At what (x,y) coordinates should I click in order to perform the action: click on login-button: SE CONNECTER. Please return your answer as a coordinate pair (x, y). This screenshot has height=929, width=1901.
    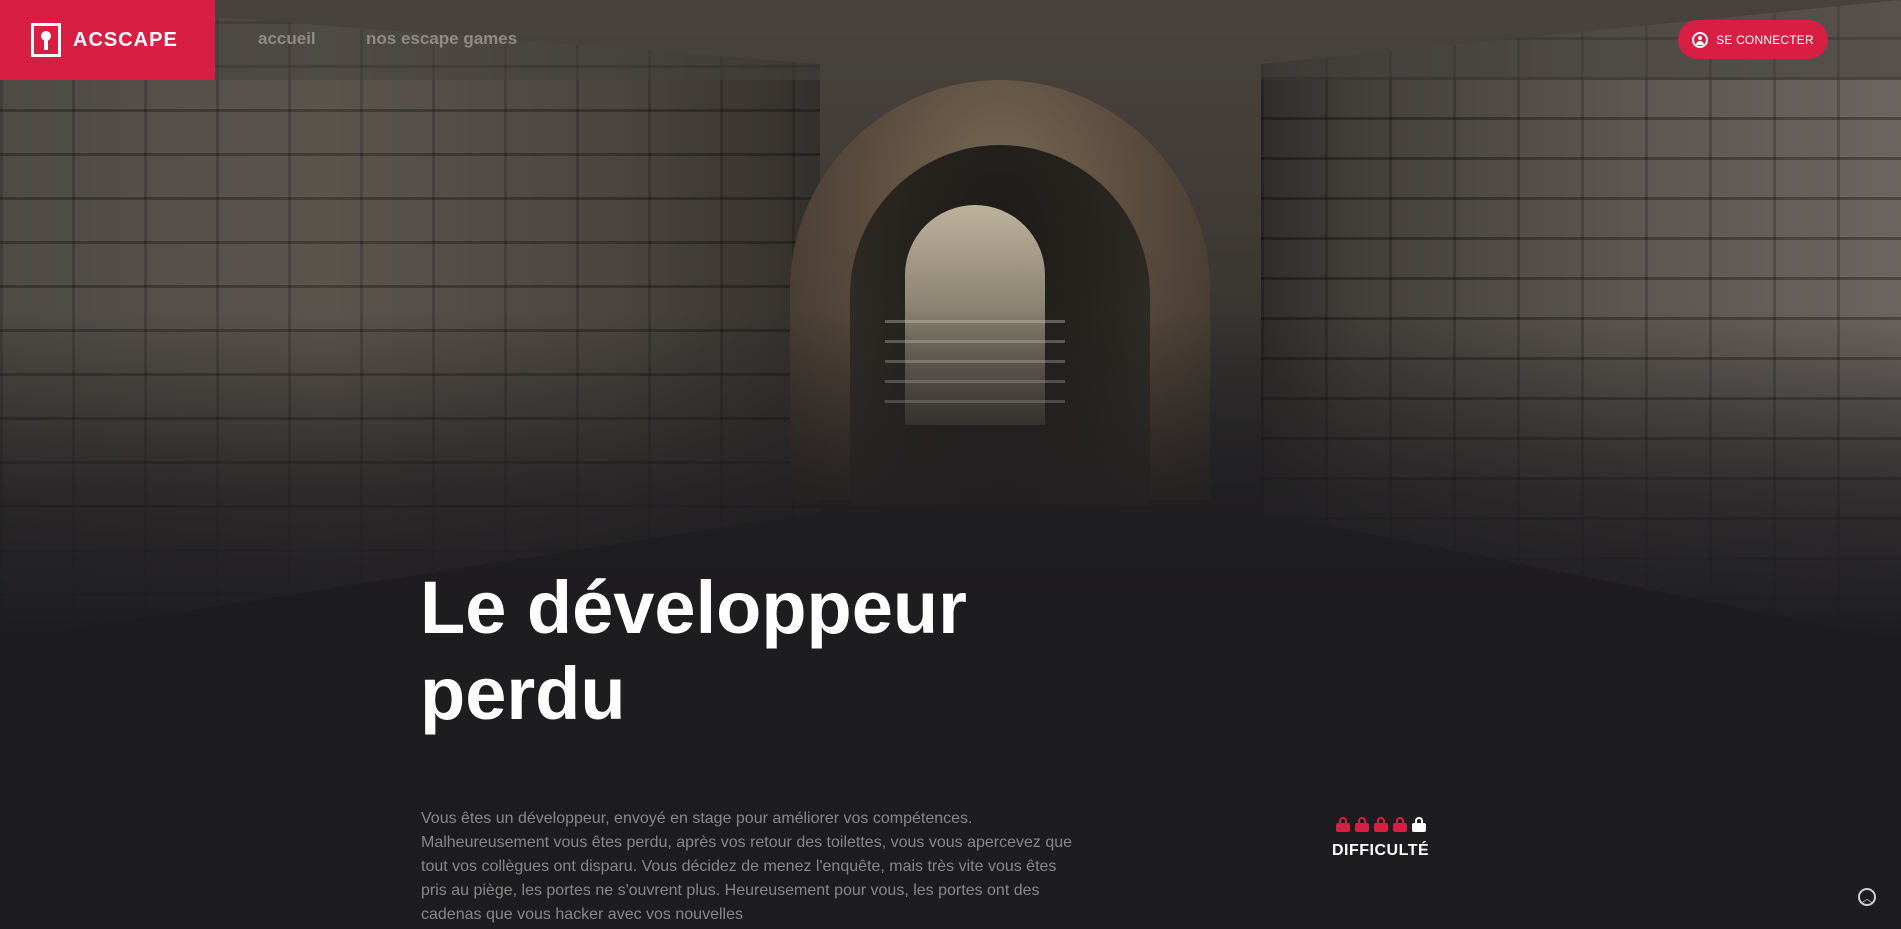
    Looking at the image, I should click on (1753, 39).